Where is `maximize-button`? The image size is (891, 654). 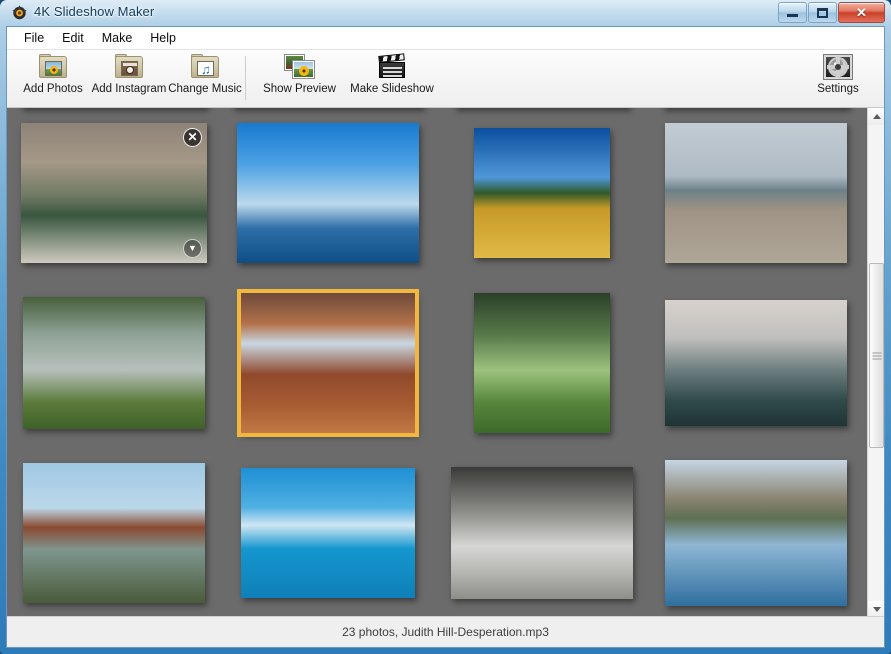 maximize-button is located at coordinates (822, 12).